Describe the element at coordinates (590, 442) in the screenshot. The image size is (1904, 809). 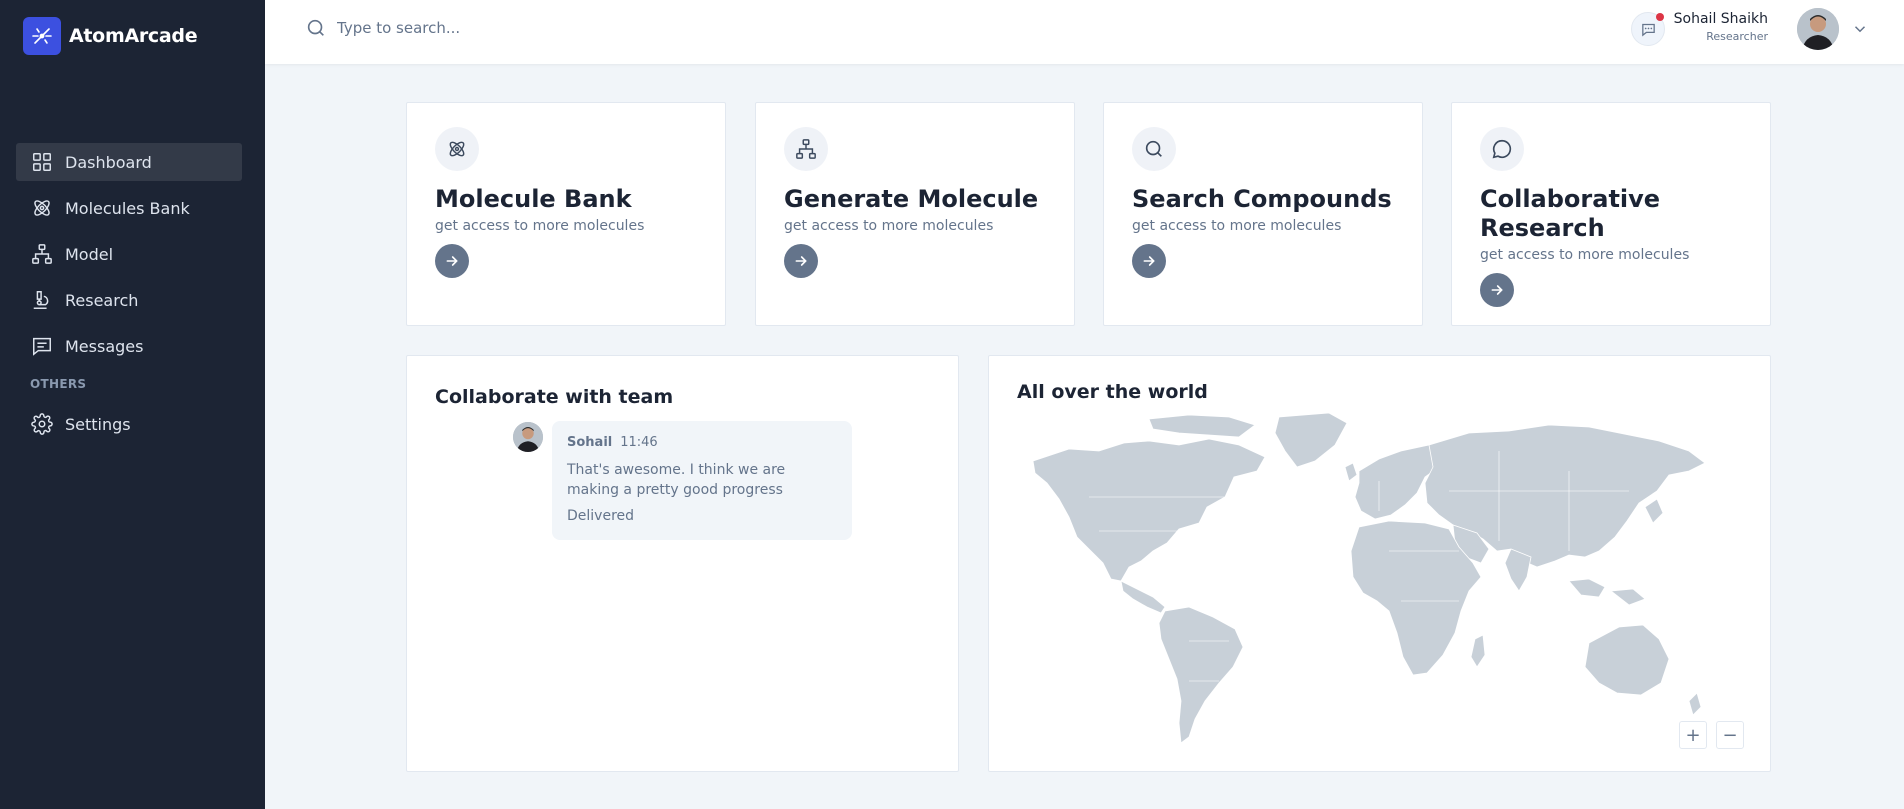
I see `message-author: Sohail` at that location.